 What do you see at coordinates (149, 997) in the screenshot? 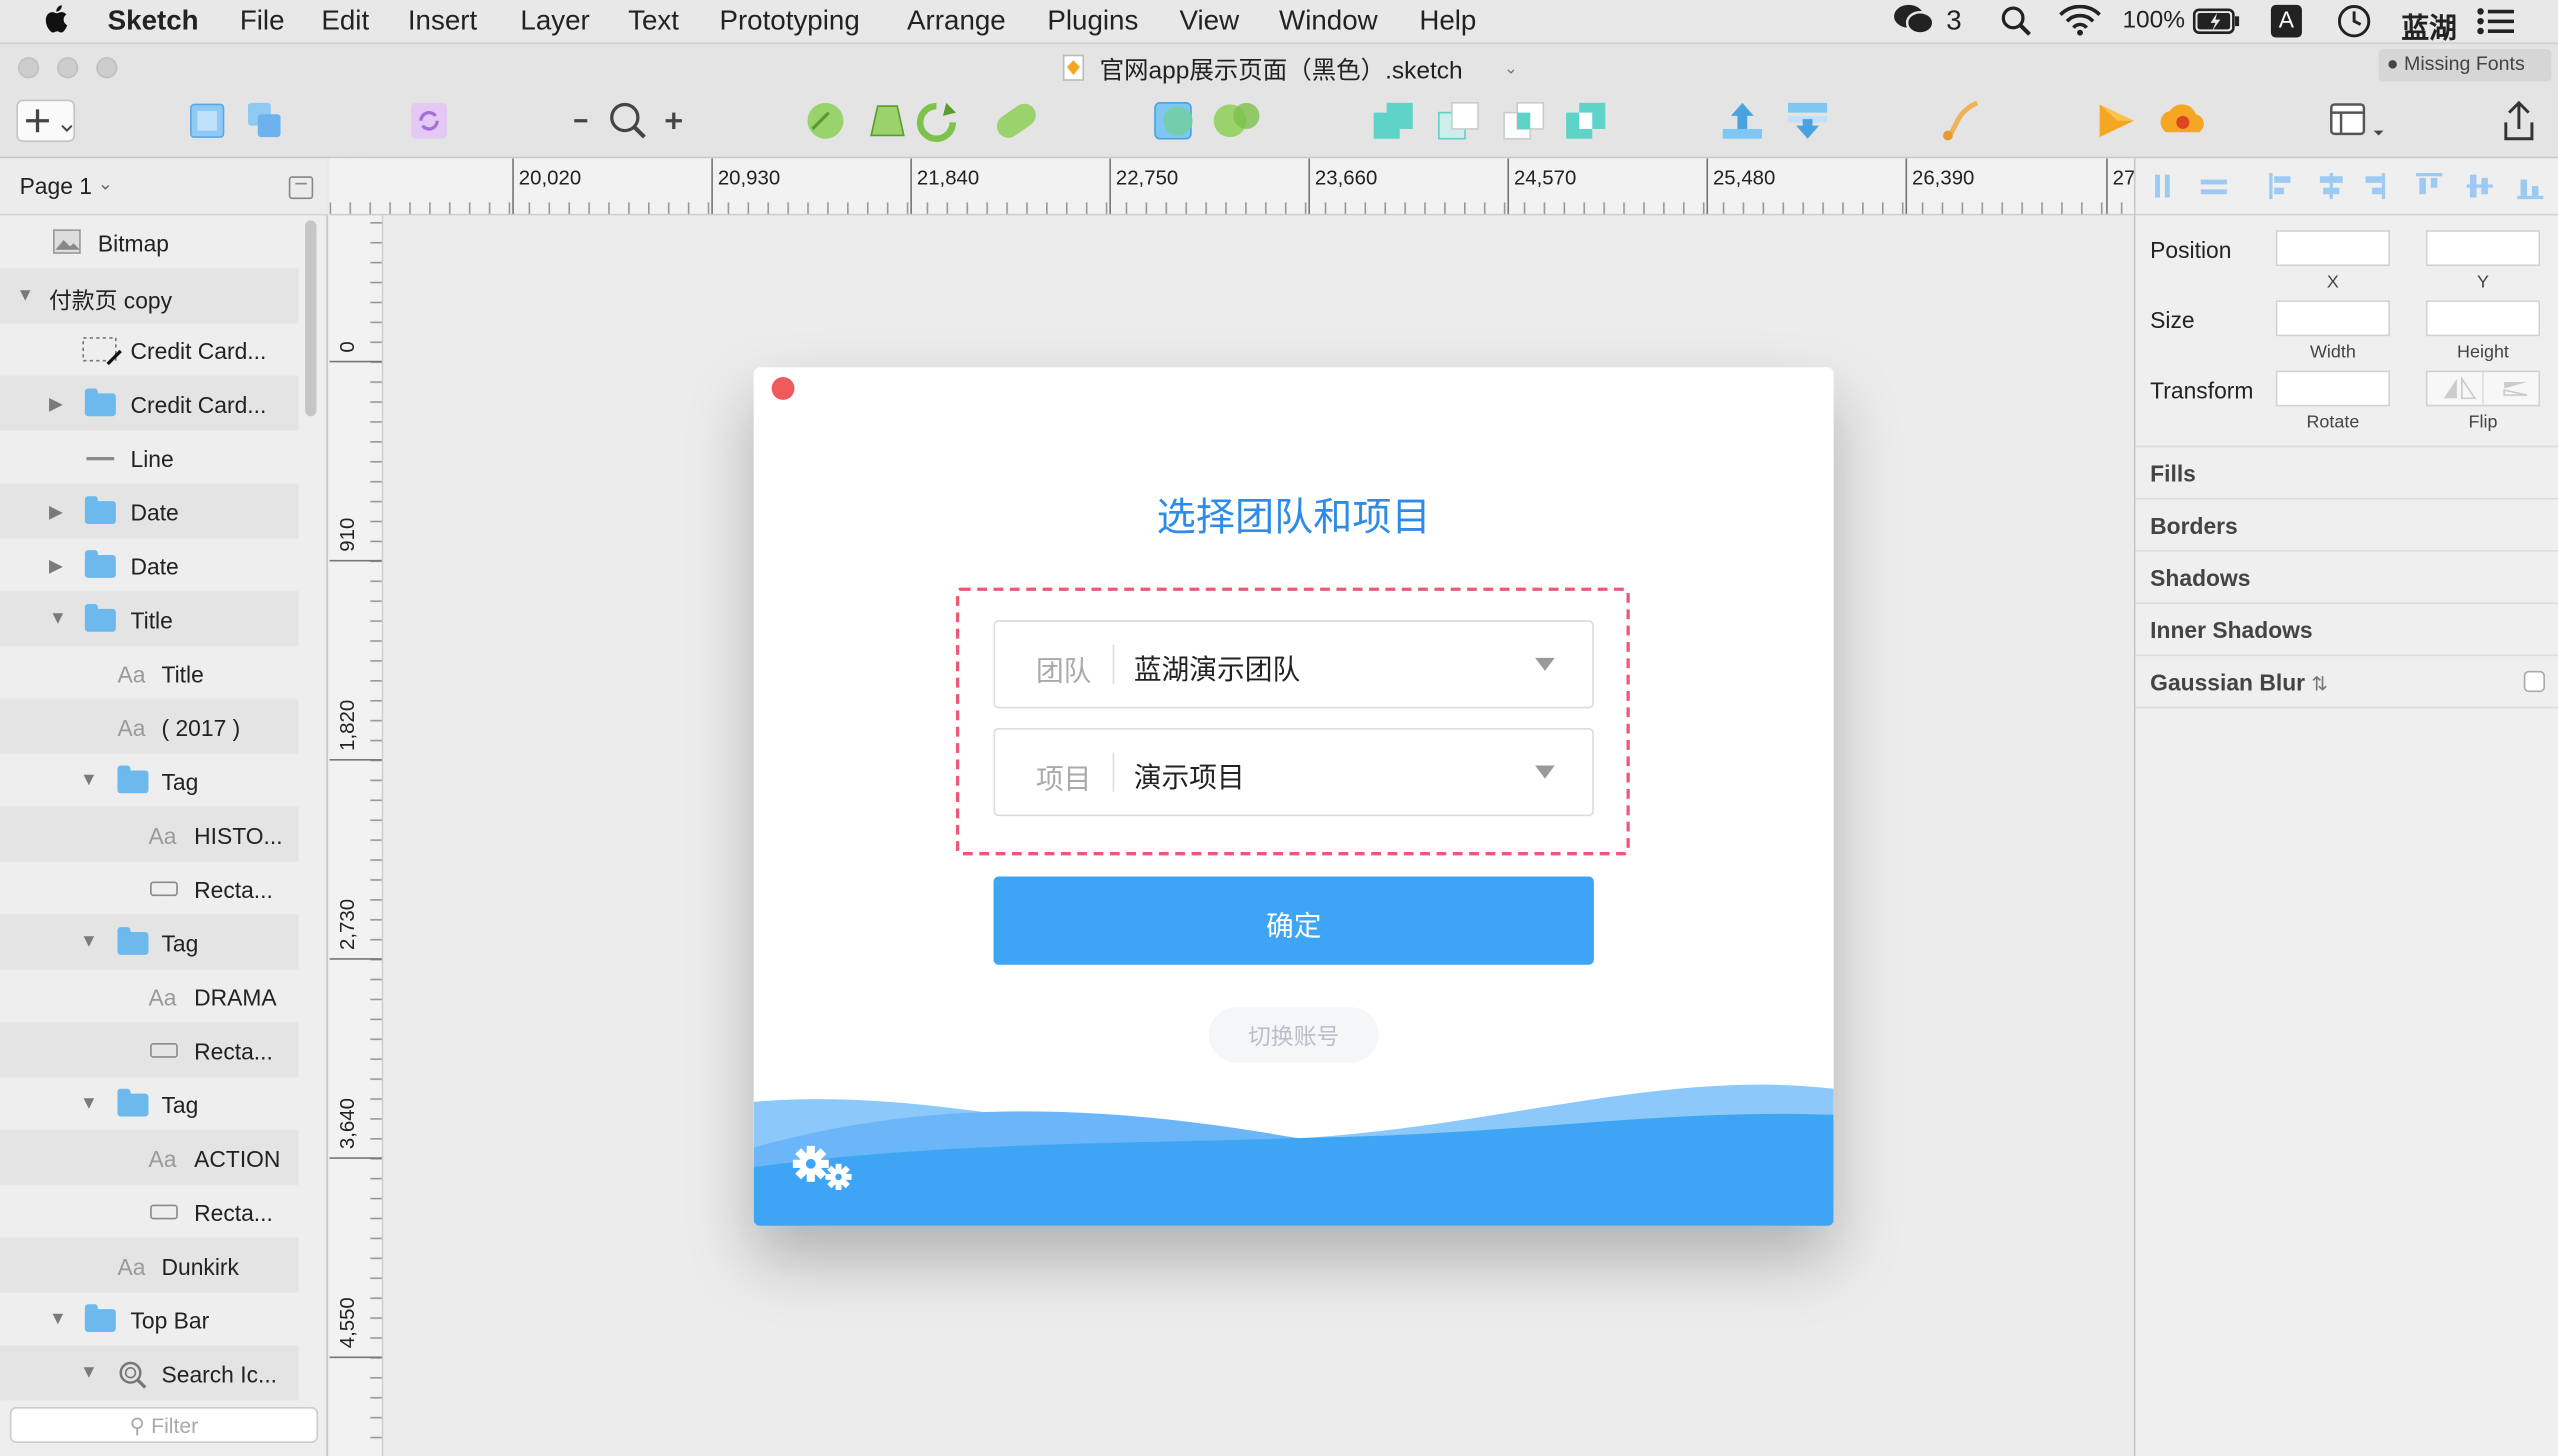
I see `layer-row-text: Aa DRAMA` at bounding box center [149, 997].